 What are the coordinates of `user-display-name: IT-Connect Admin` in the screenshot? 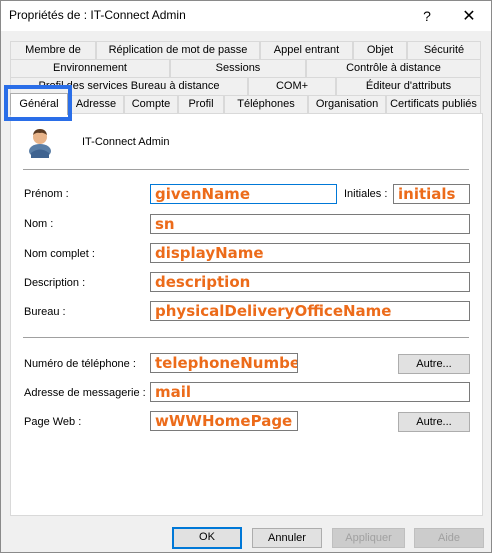 It's located at (126, 142).